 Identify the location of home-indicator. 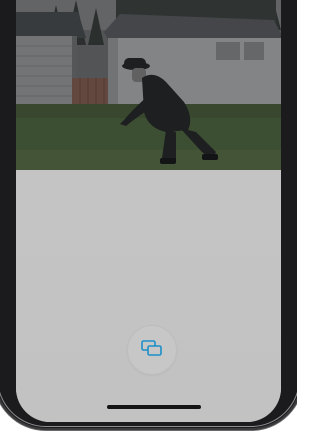
(154, 407).